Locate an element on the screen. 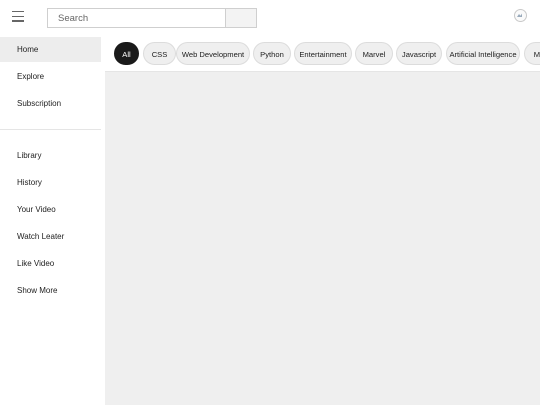  chip-all: All is located at coordinates (126, 53).